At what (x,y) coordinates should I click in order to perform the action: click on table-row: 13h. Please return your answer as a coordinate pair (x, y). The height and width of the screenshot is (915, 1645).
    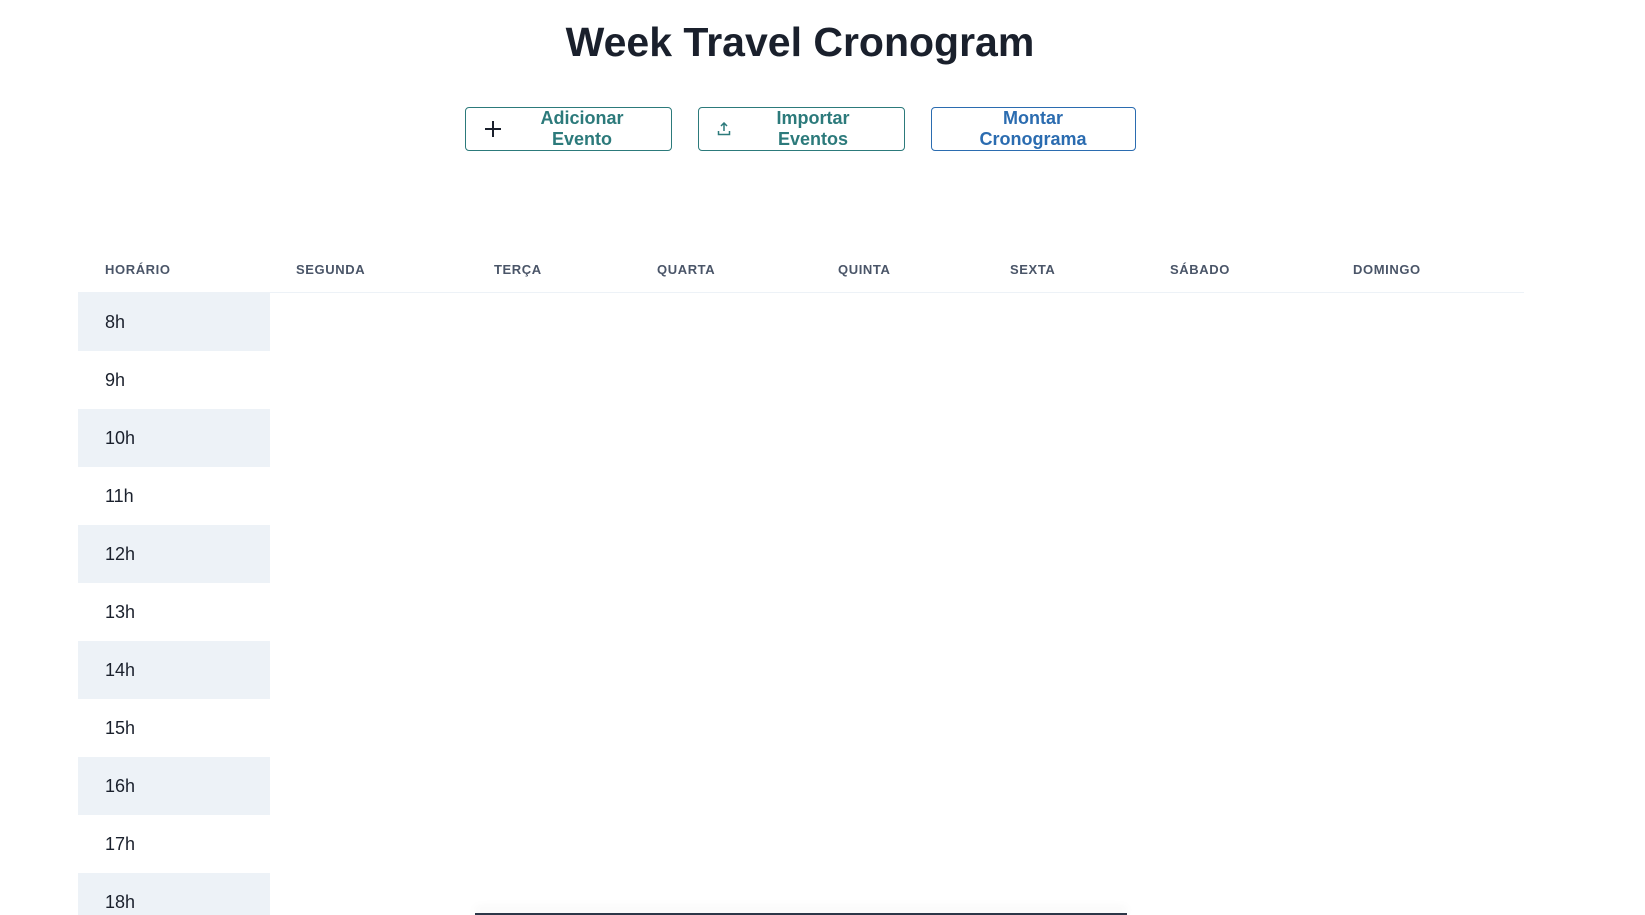
    Looking at the image, I should click on (801, 612).